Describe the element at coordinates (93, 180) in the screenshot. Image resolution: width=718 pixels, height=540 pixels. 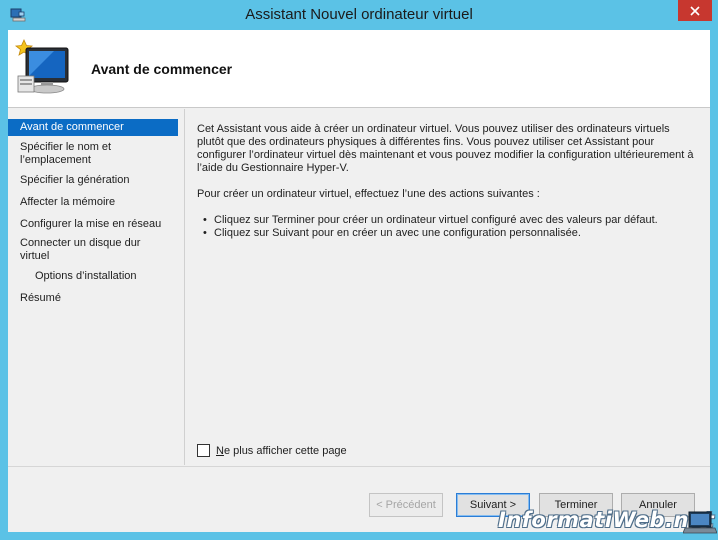
I see `nav-item-generation: Spécifier la génération` at that location.